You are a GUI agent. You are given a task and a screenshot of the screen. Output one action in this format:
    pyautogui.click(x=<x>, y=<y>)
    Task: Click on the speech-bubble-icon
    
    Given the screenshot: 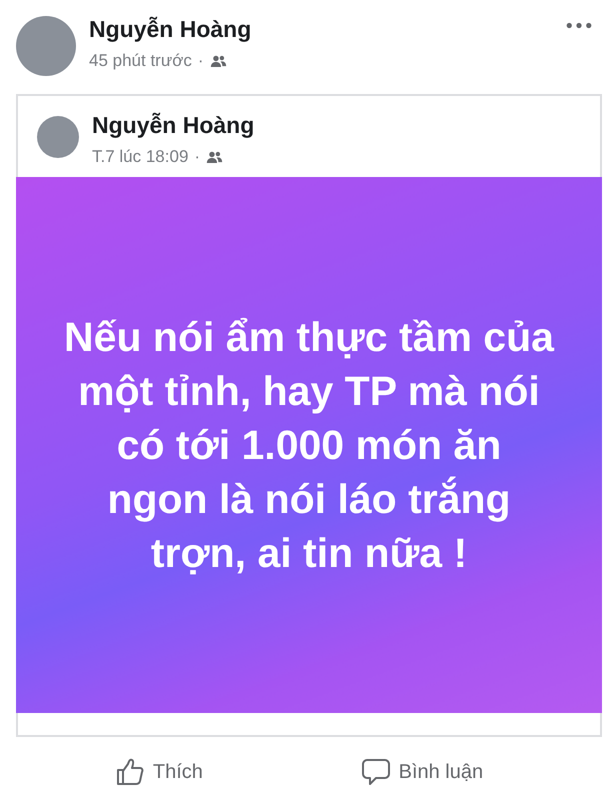 What is the action you would take?
    pyautogui.click(x=375, y=772)
    